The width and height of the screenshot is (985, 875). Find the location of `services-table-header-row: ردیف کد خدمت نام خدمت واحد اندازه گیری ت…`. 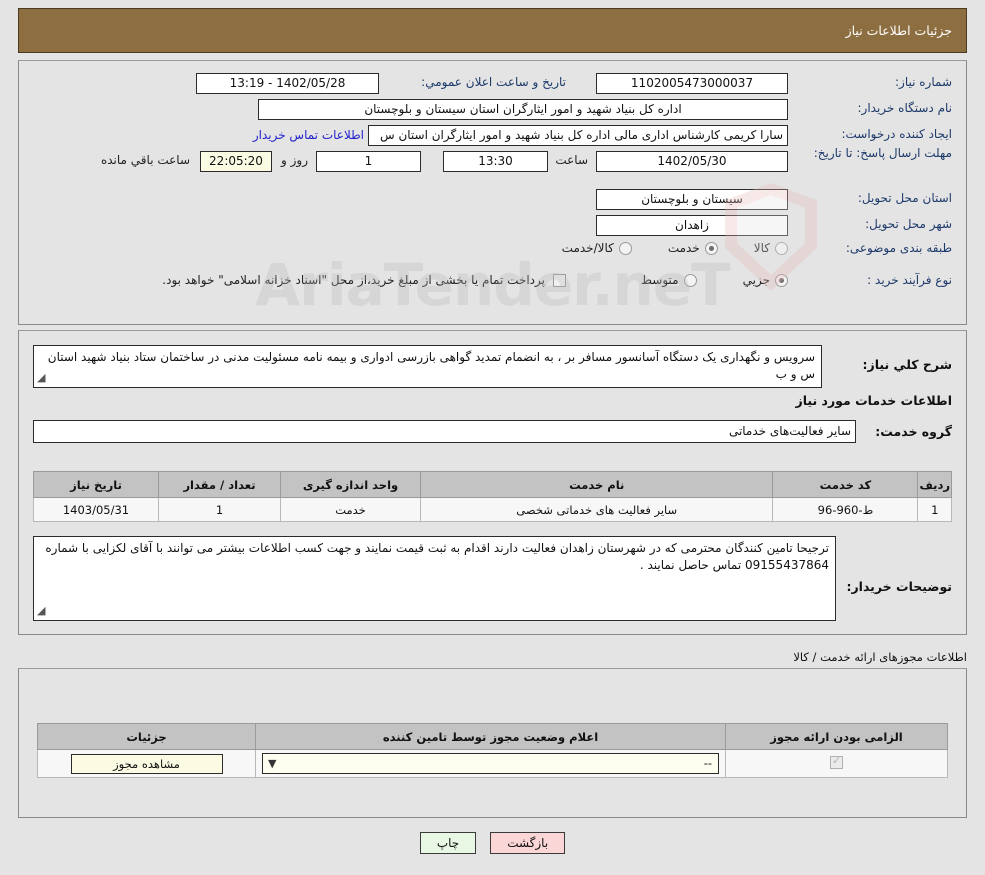

services-table-header-row: ردیف کد خدمت نام خدمت واحد اندازه گیری ت… is located at coordinates (492, 484).